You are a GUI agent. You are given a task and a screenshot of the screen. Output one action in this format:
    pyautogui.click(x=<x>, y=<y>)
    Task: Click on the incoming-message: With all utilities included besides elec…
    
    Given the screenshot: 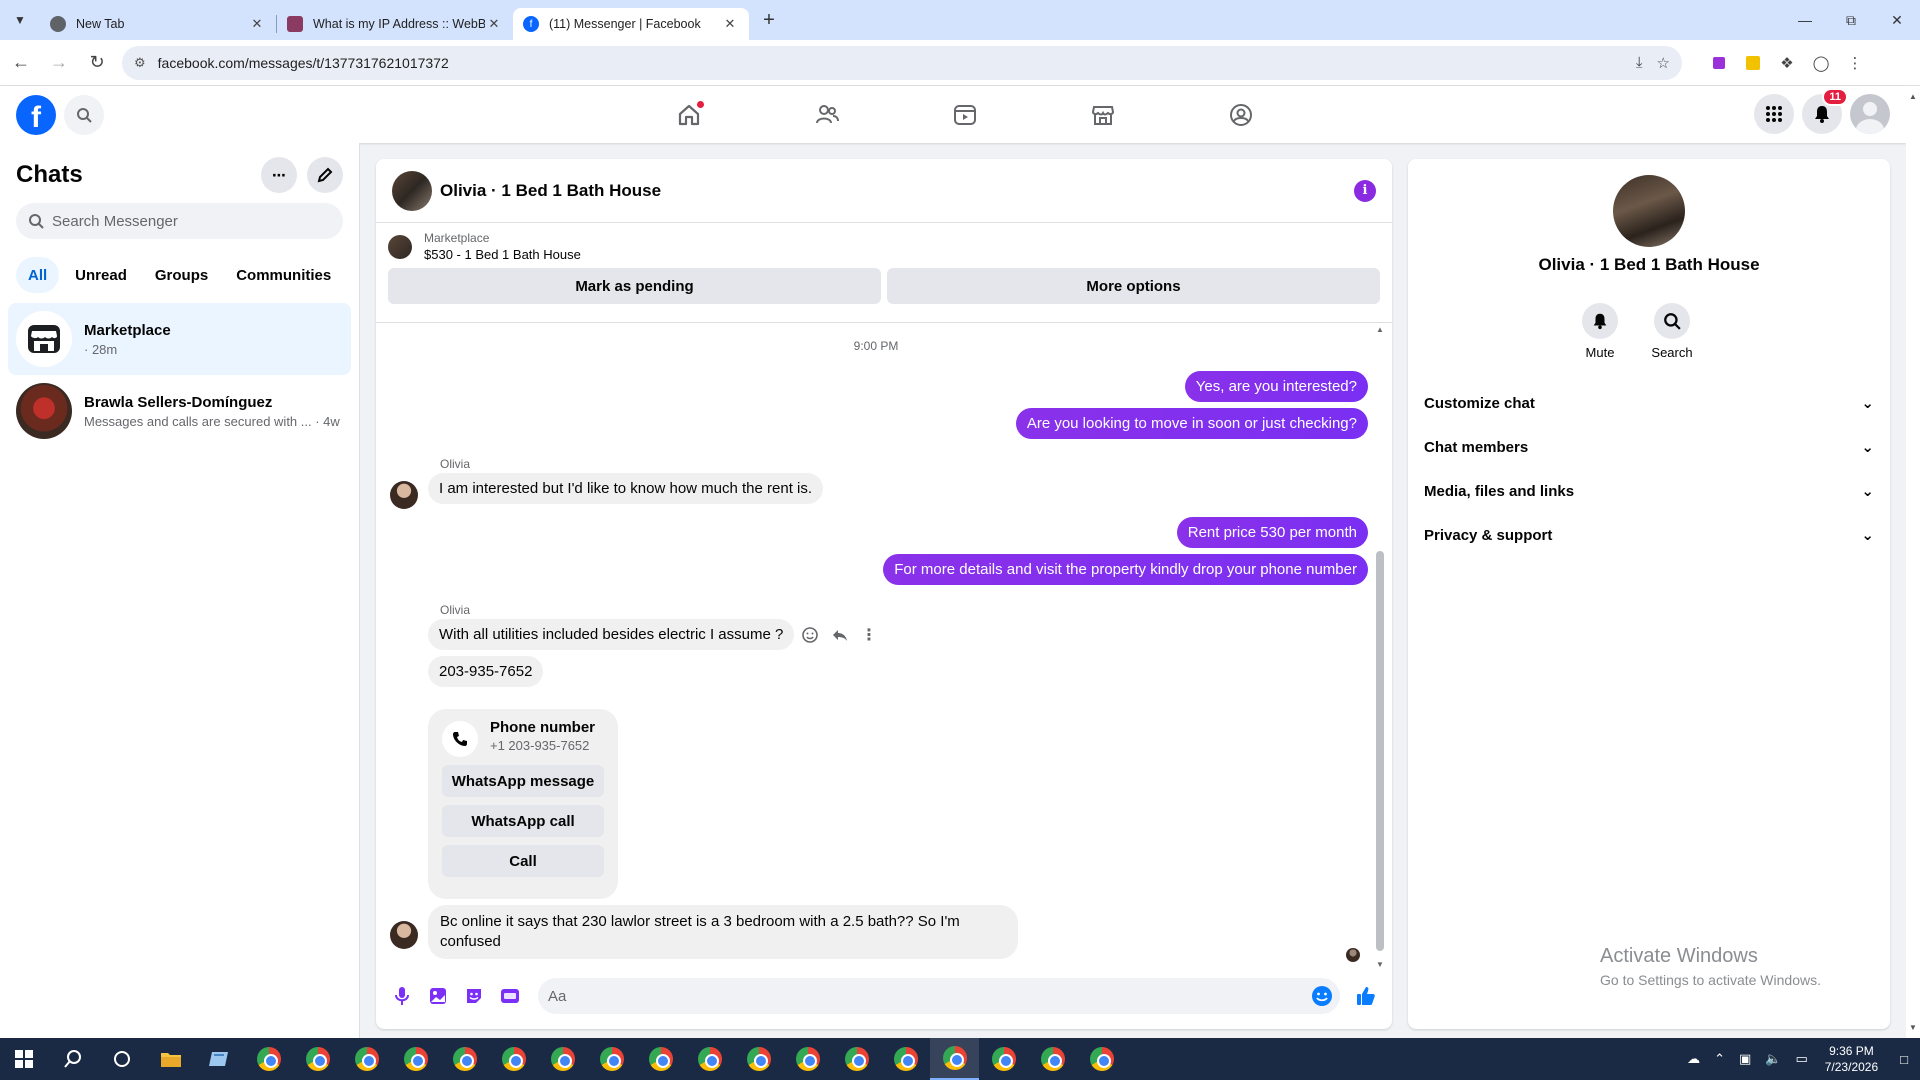 What is the action you would take?
    pyautogui.click(x=611, y=634)
    